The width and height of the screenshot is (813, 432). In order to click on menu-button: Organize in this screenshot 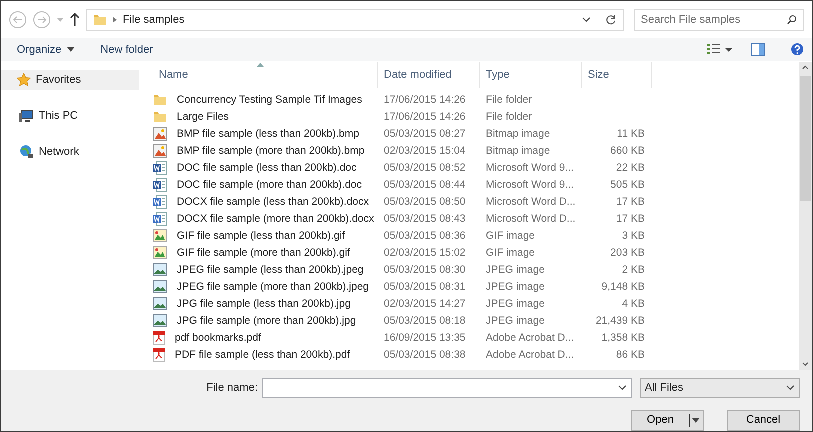, I will do `click(46, 50)`.